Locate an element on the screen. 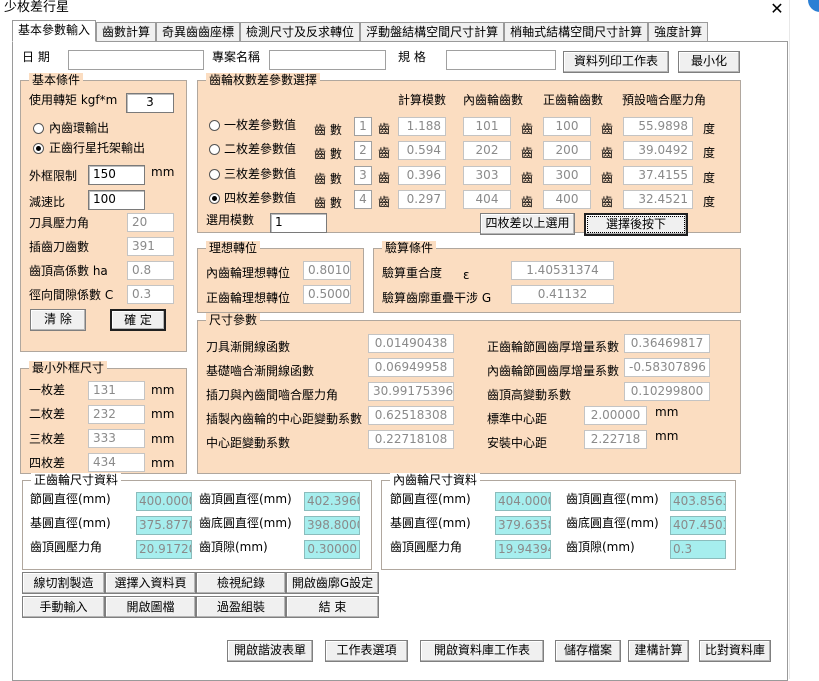 The image size is (819, 681). tab-pin-shaft: 梢軸式結構空間尺寸計算 is located at coordinates (576, 32).